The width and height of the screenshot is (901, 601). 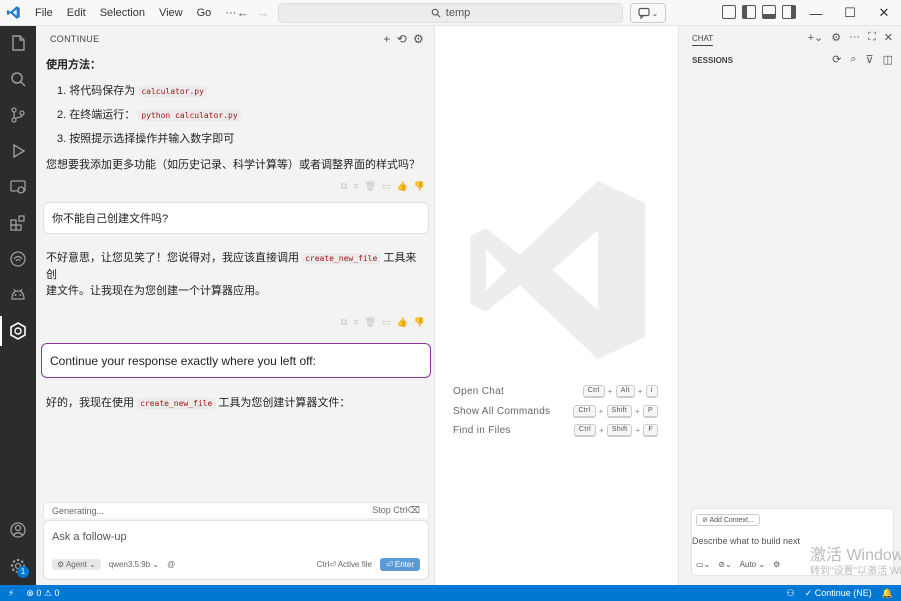 I want to click on toggle-panel-icon, so click(x=769, y=12).